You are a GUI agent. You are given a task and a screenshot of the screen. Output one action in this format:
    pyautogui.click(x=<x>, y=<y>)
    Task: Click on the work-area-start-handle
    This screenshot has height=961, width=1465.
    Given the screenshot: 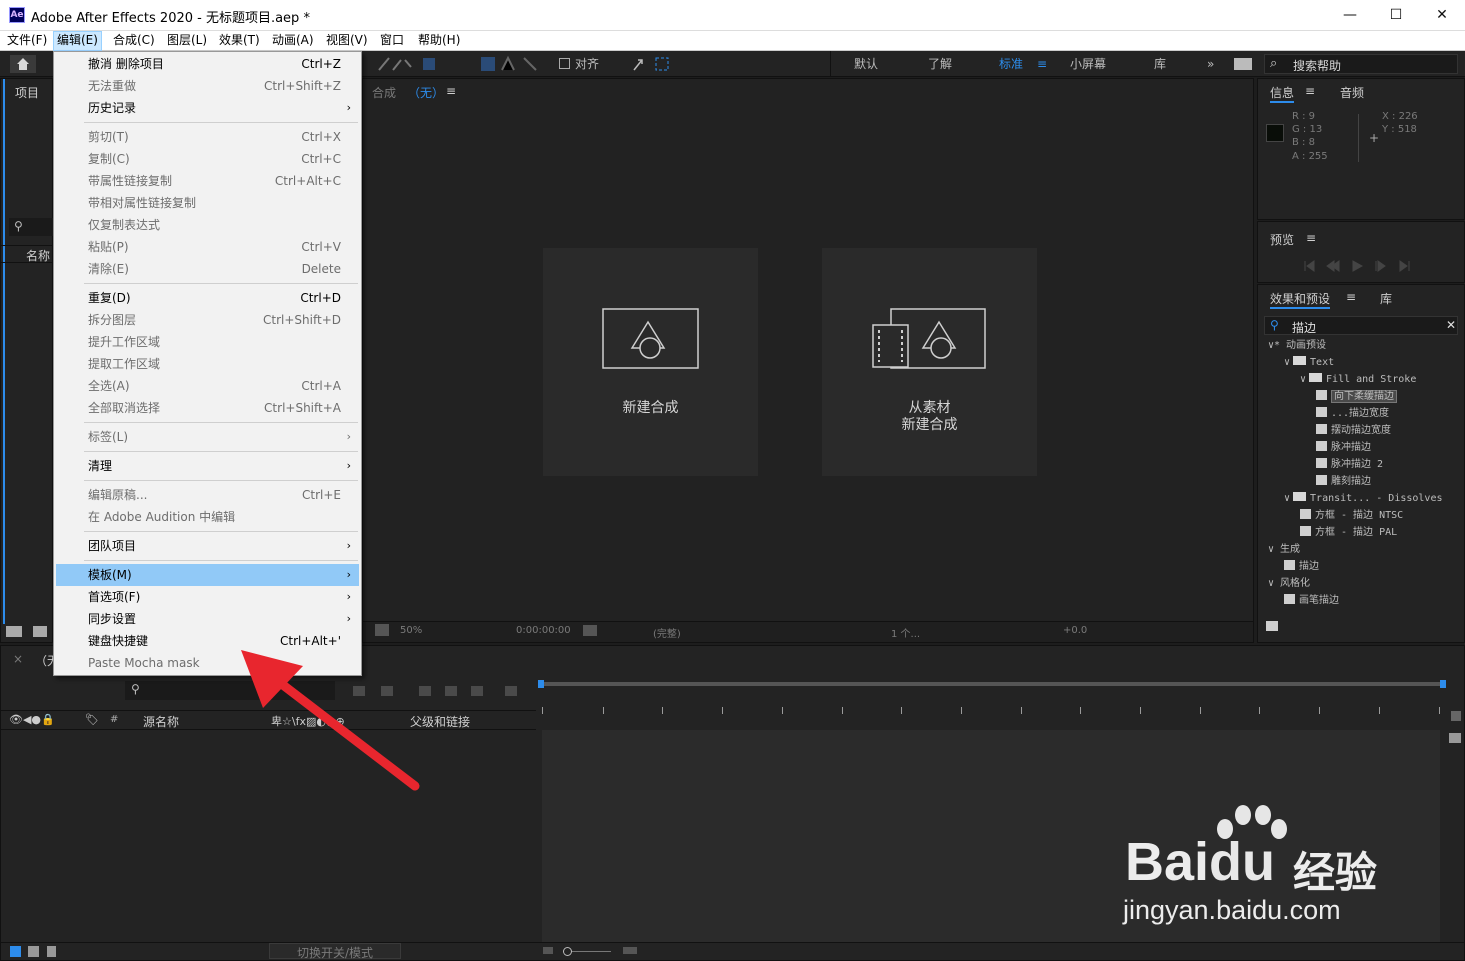 What is the action you would take?
    pyautogui.click(x=541, y=684)
    